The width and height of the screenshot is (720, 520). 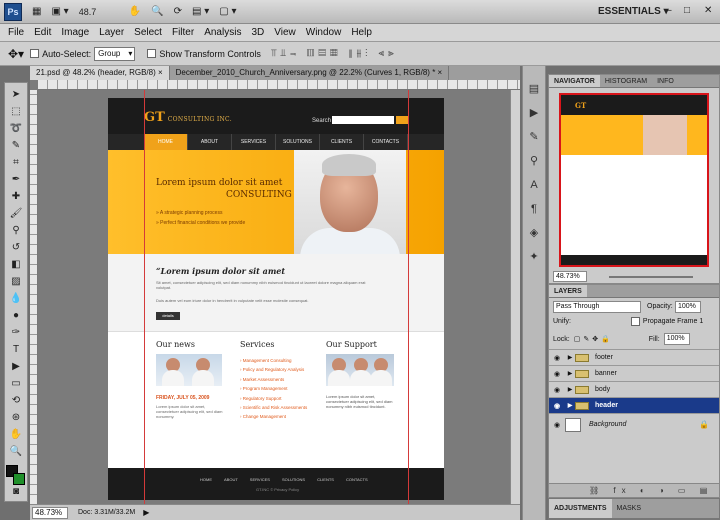 I want to click on tab-masks: MASKS, so click(x=629, y=508).